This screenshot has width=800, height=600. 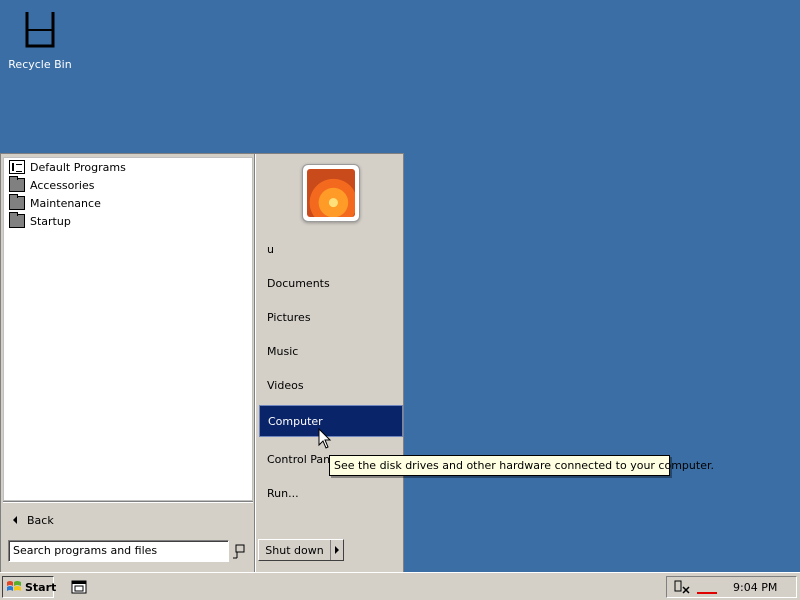 What do you see at coordinates (331, 351) in the screenshot?
I see `music-link: Music` at bounding box center [331, 351].